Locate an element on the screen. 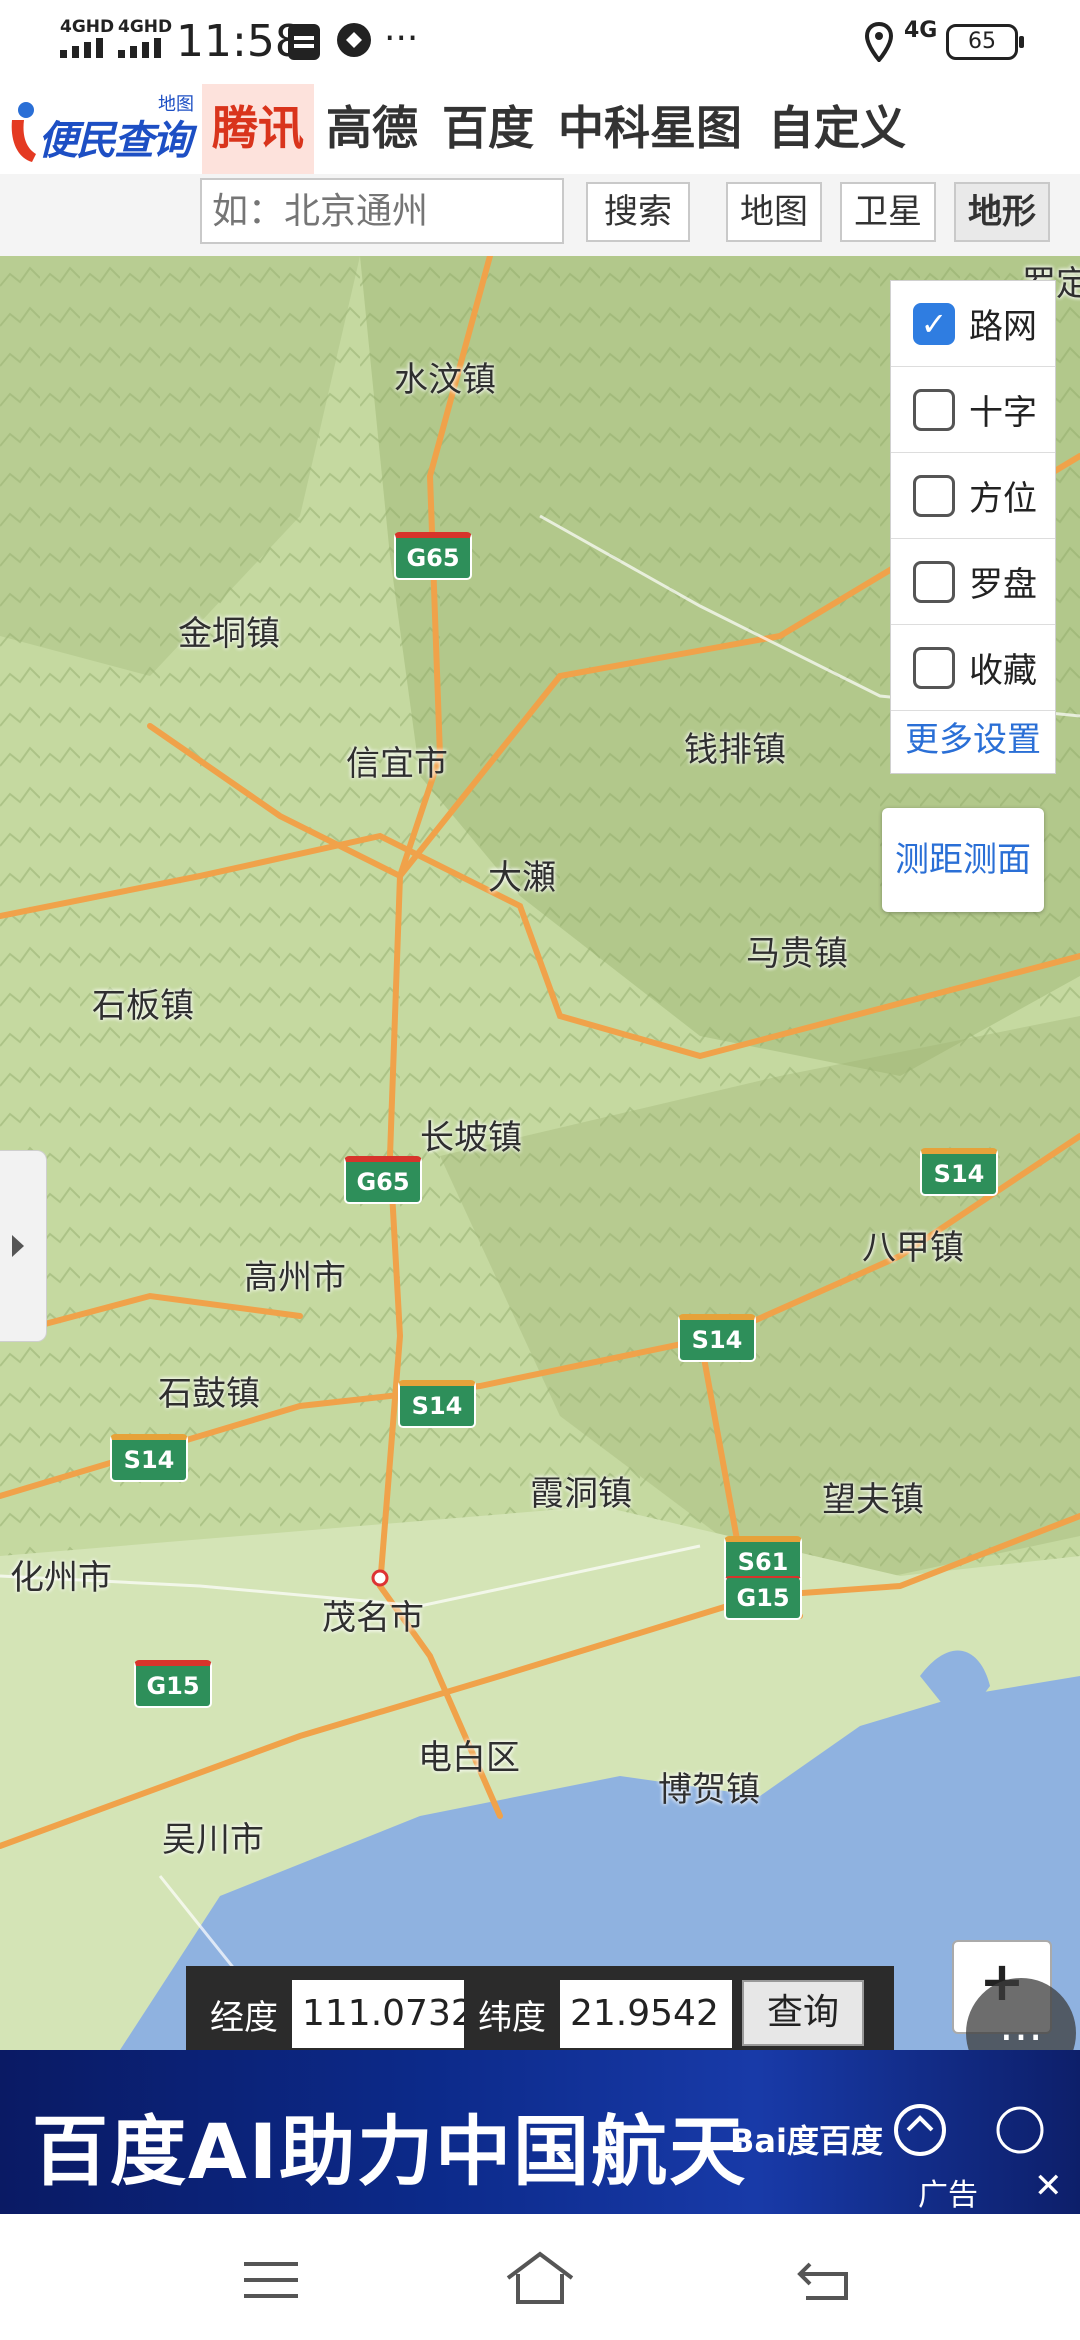 The height and width of the screenshot is (2340, 1080). latitude-label: 纬度 is located at coordinates (512, 2018).